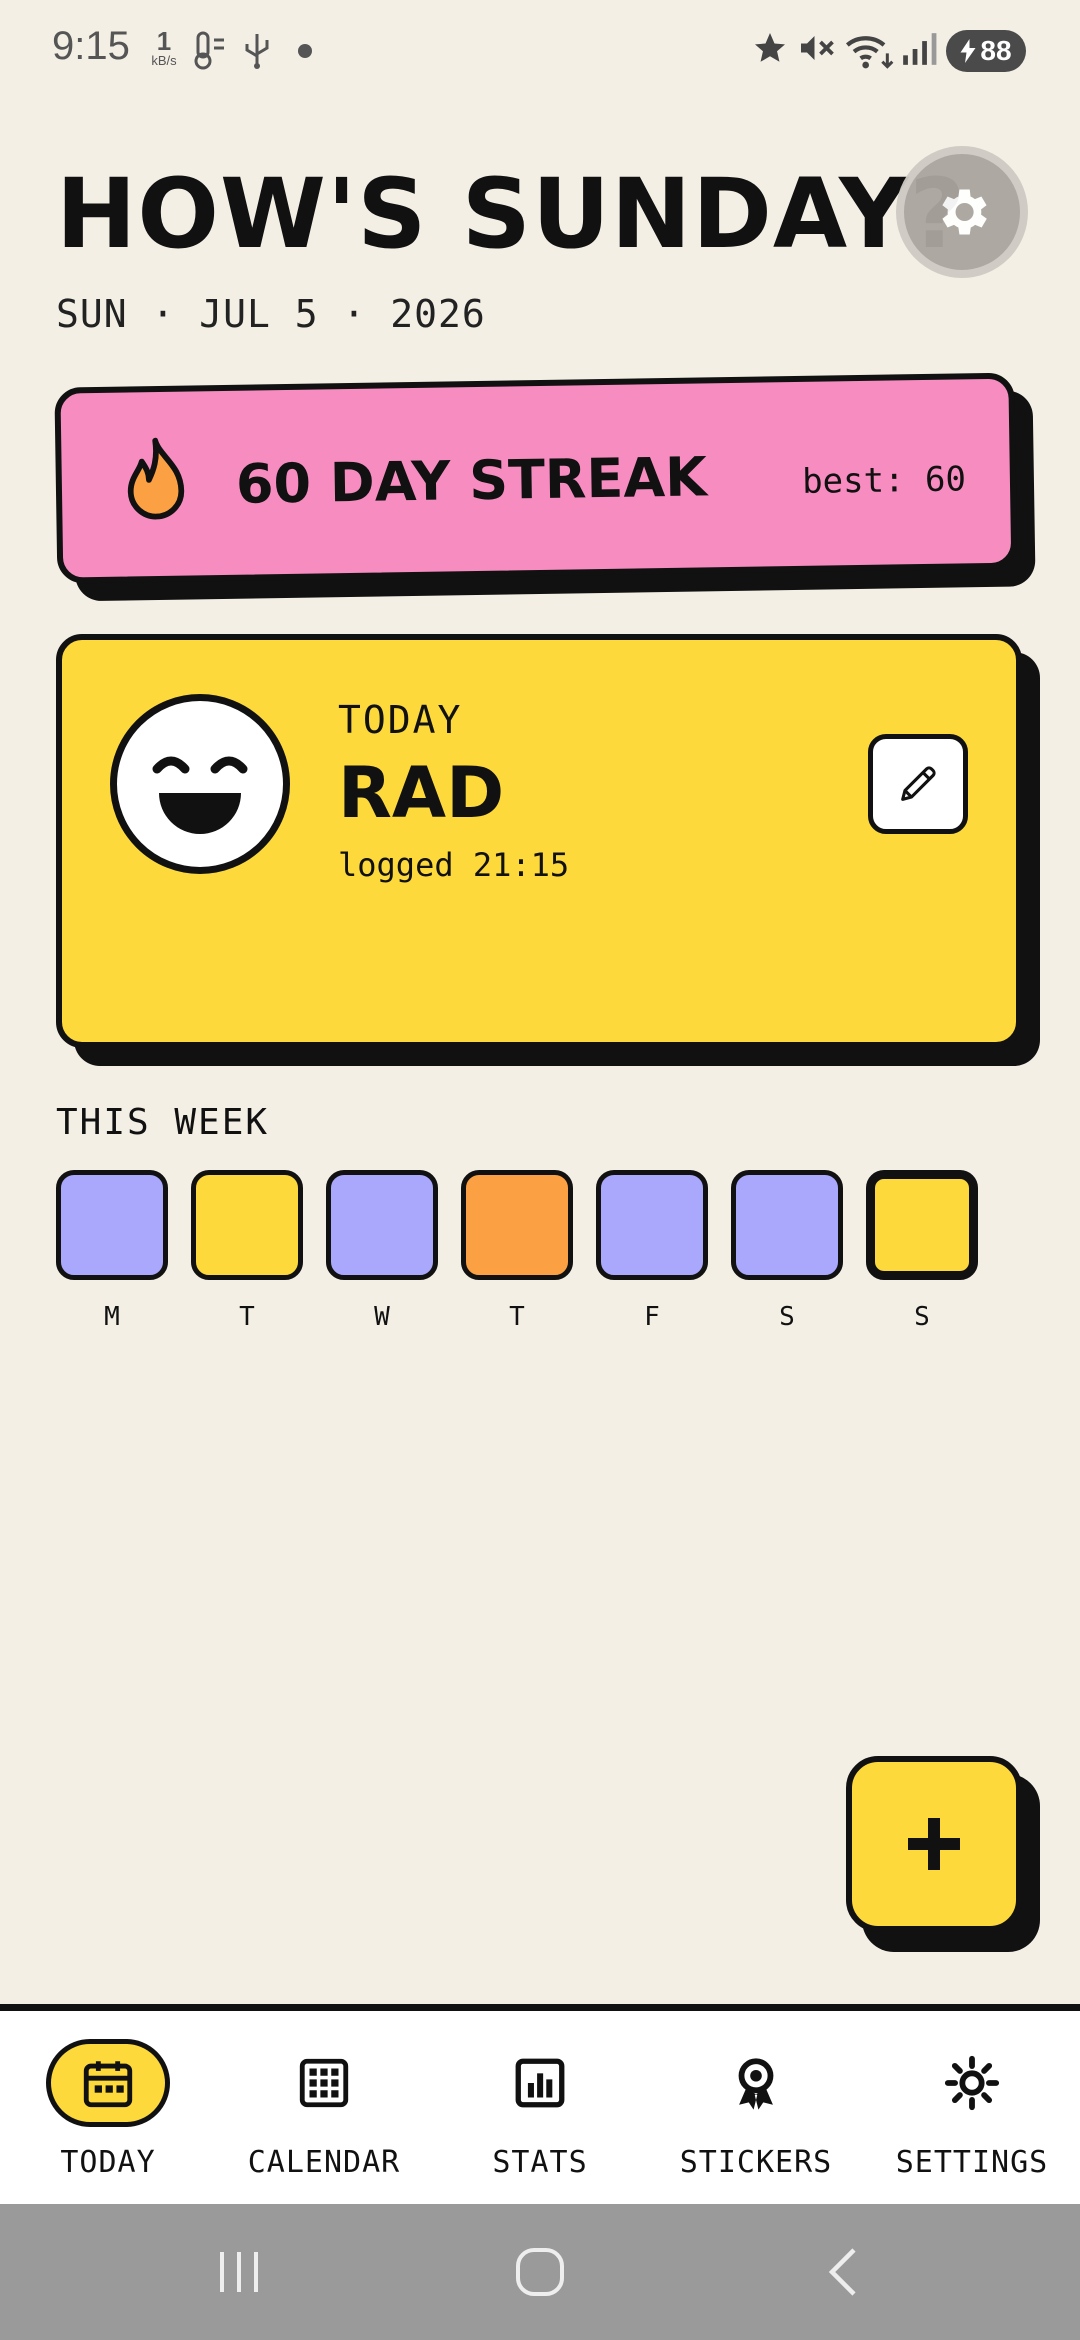 The height and width of the screenshot is (2340, 1080). I want to click on bar-chart-icon, so click(540, 2083).